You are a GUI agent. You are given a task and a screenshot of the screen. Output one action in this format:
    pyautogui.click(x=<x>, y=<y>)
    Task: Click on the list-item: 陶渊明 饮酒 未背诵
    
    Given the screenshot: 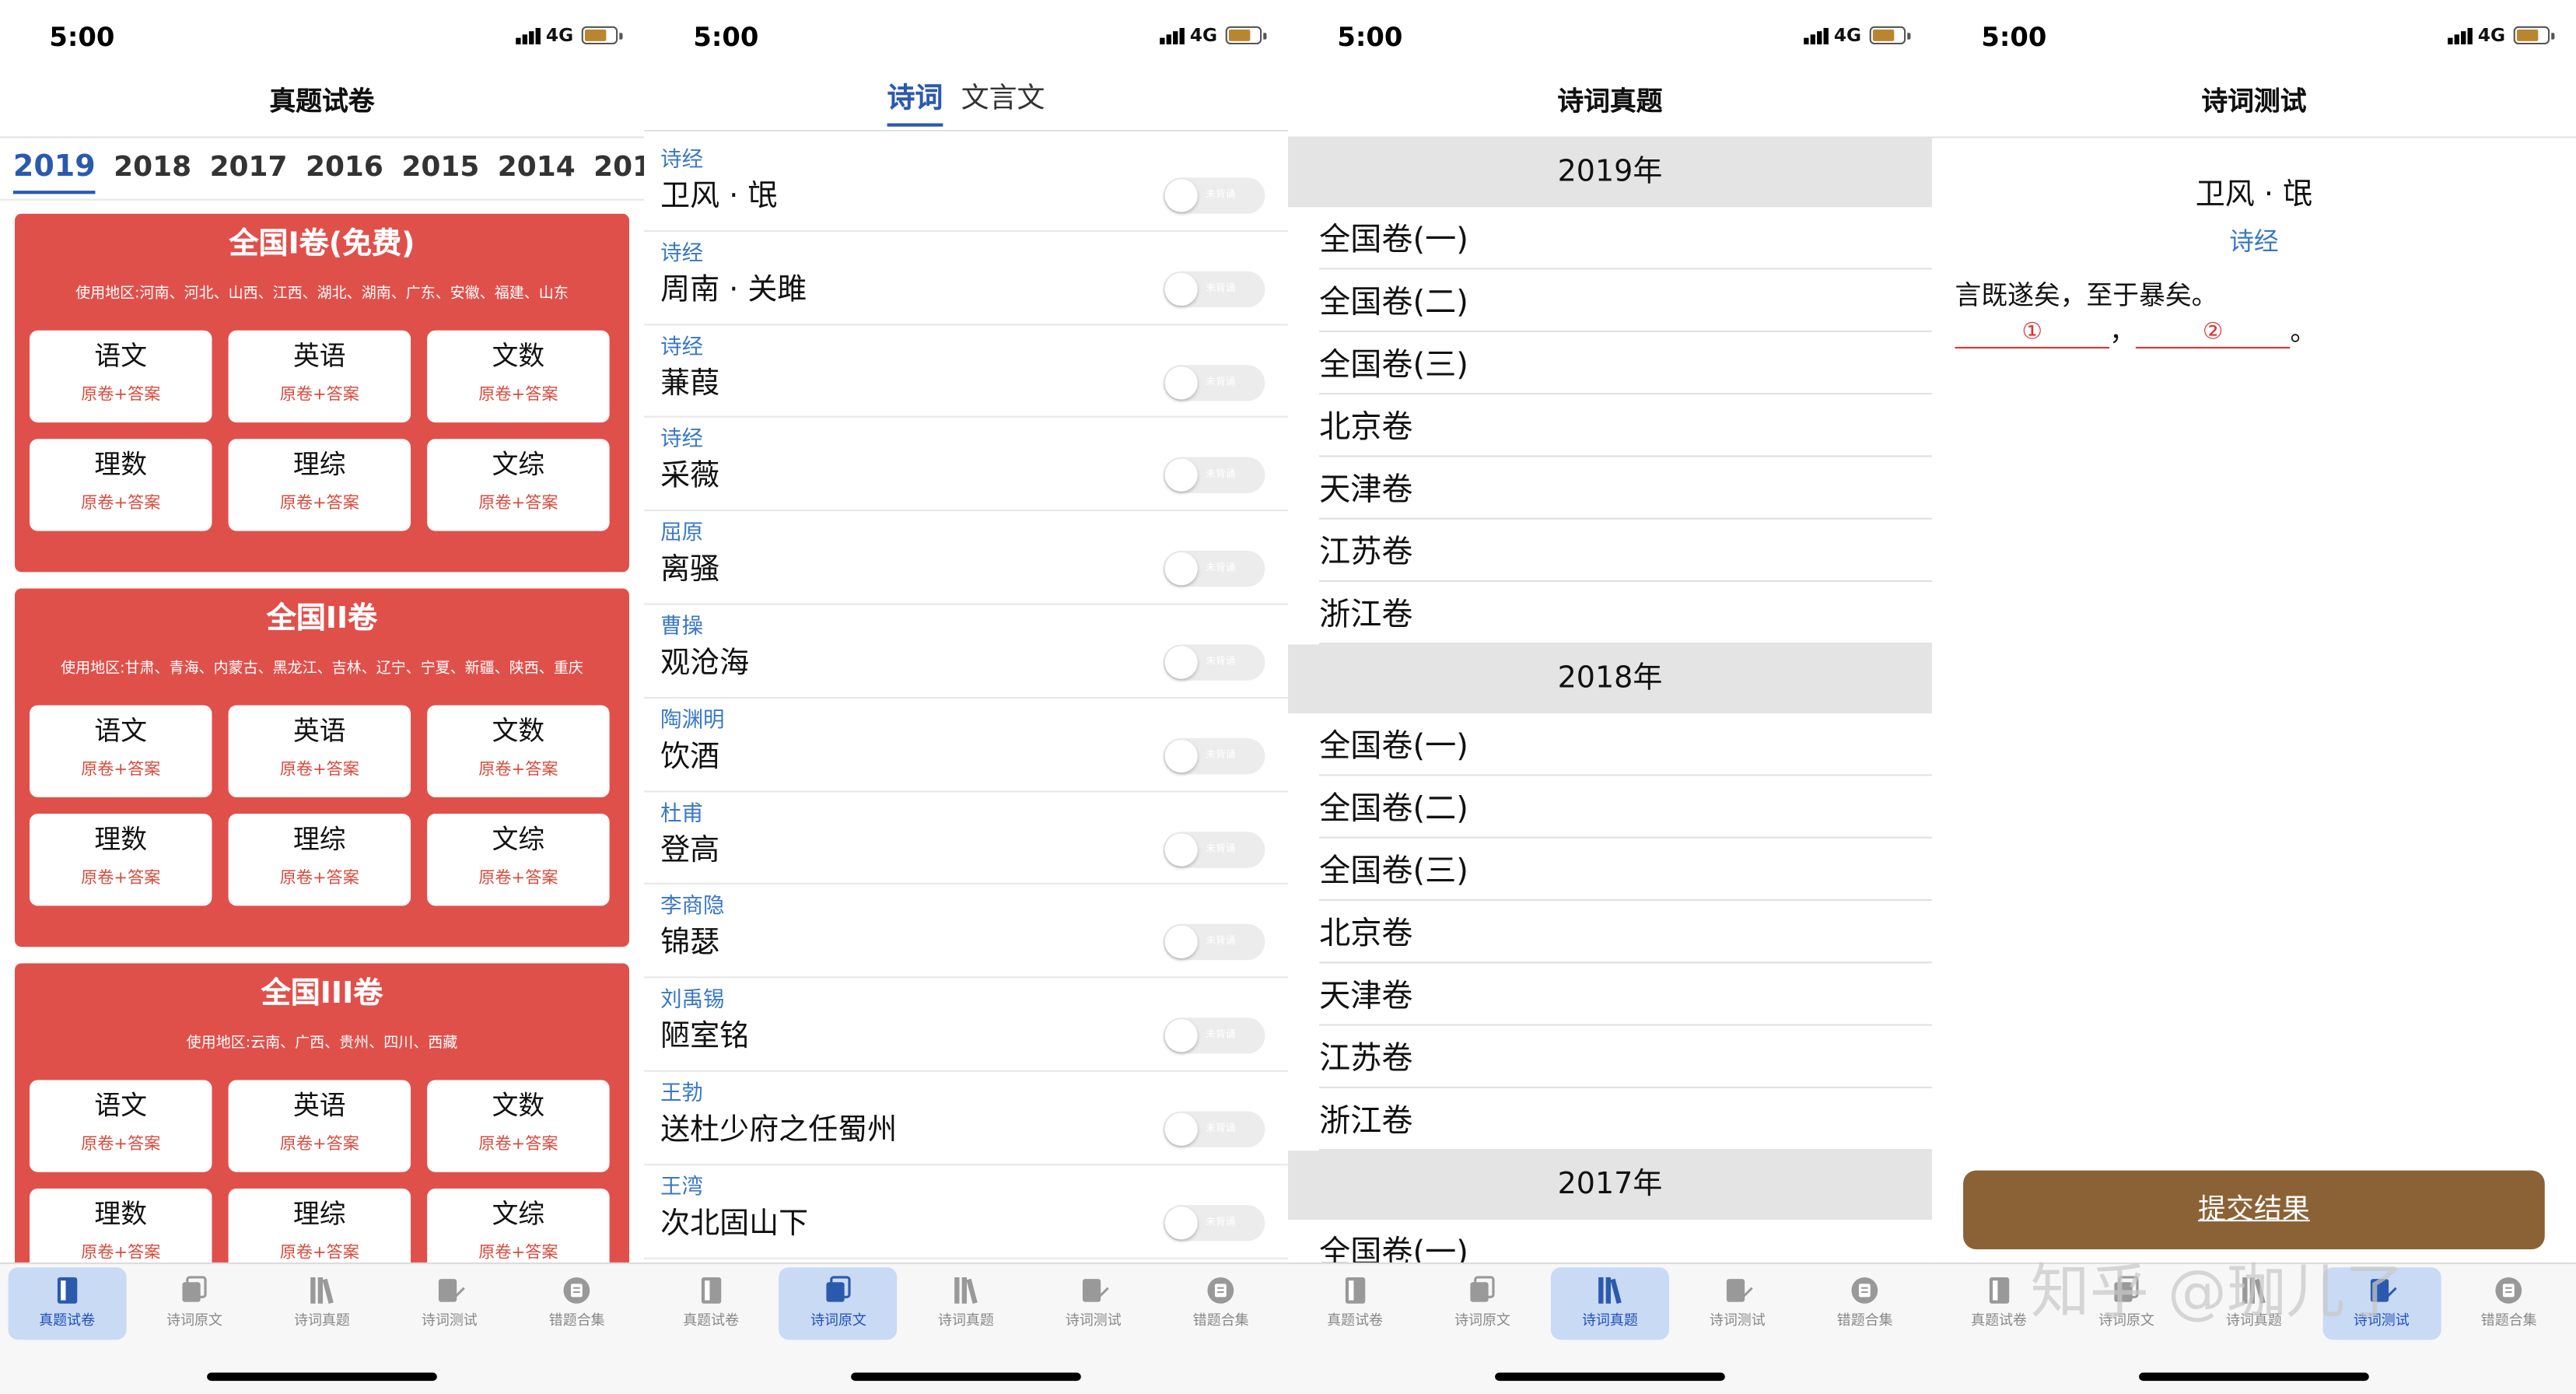 What is the action you would take?
    pyautogui.click(x=965, y=745)
    